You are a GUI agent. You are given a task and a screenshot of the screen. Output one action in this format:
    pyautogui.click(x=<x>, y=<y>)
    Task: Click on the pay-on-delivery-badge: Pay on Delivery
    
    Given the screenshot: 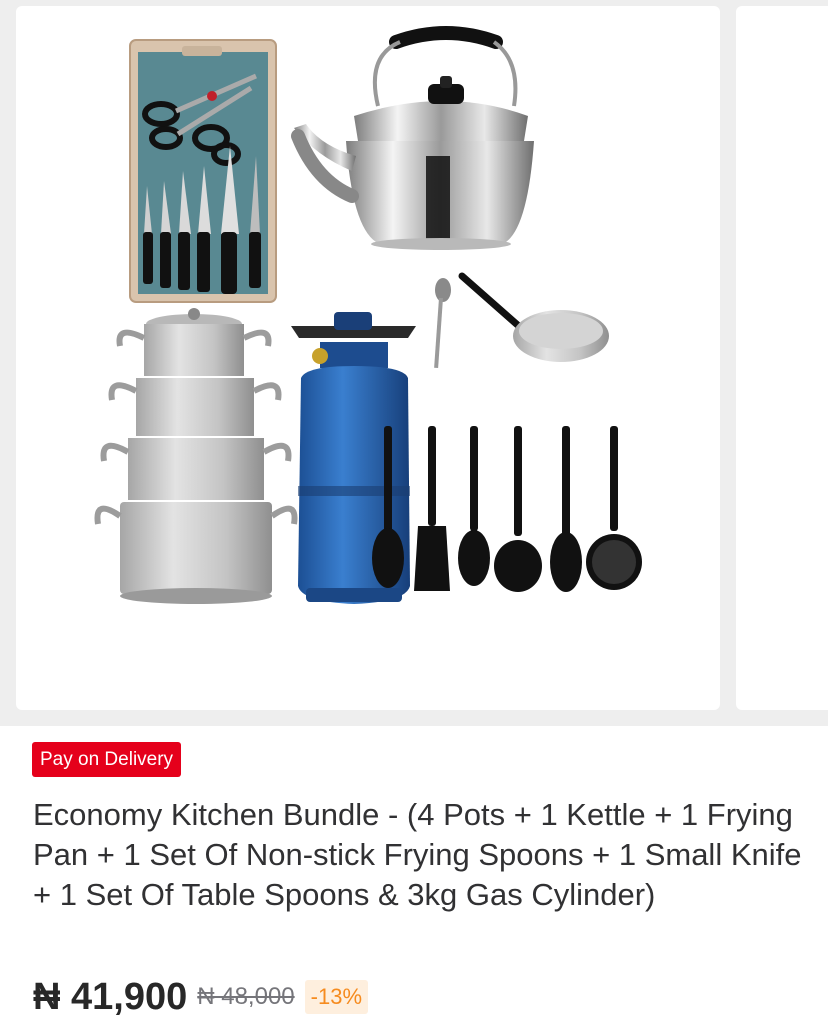 What is the action you would take?
    pyautogui.click(x=107, y=759)
    